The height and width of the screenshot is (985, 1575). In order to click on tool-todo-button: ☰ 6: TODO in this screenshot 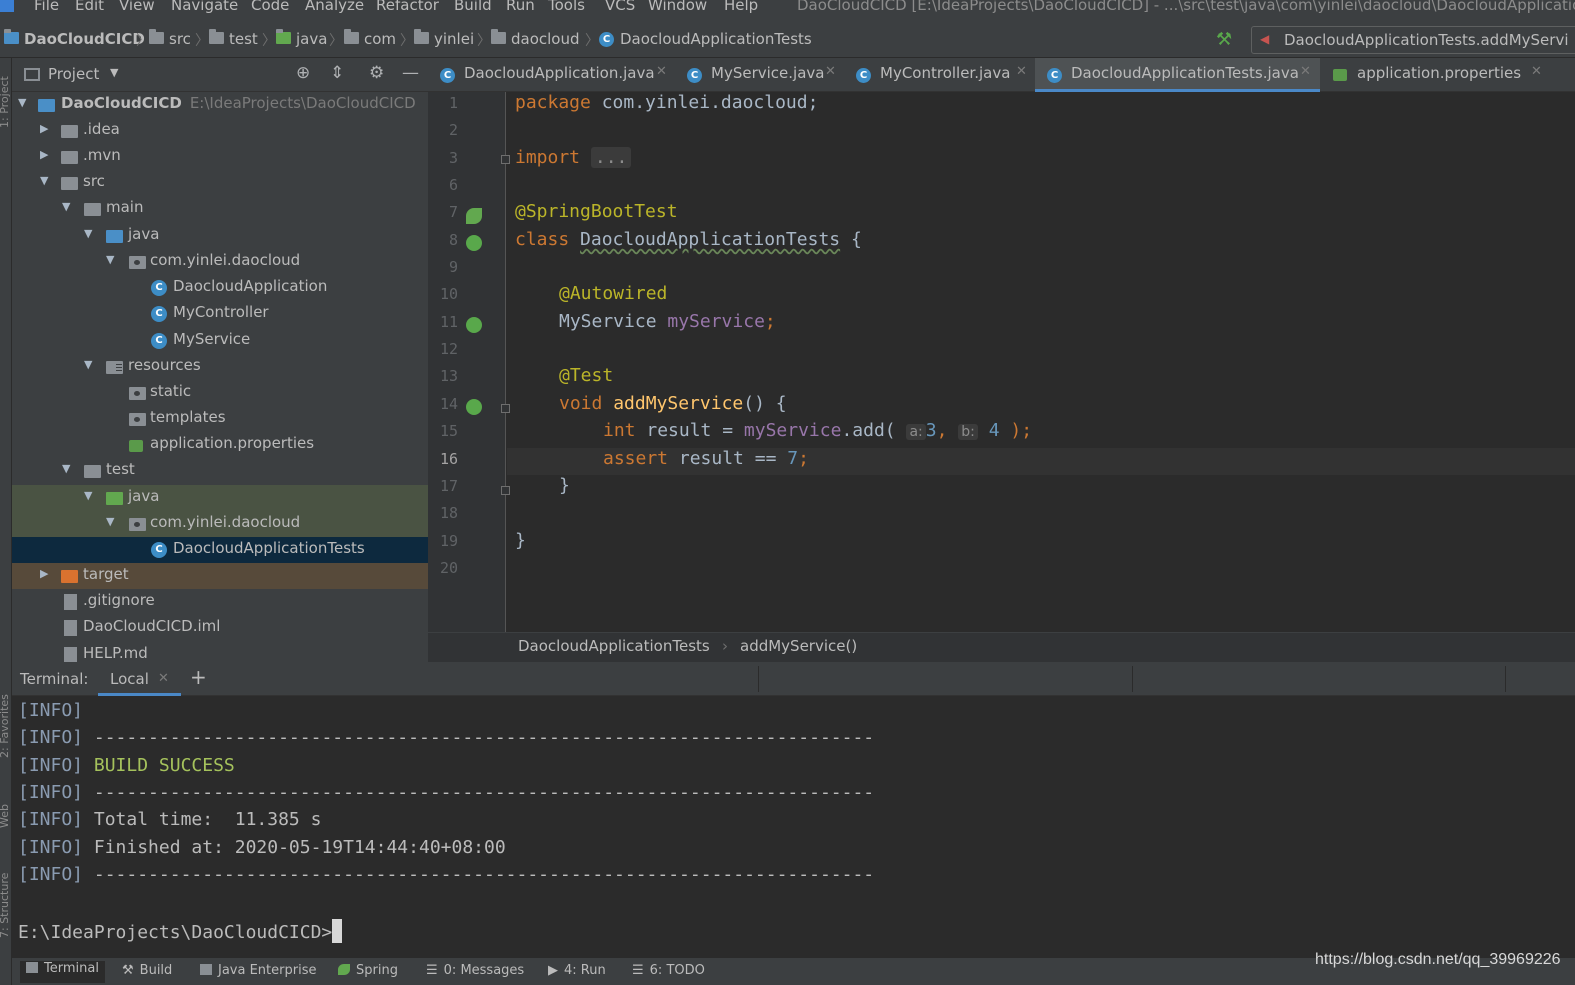, I will do `click(668, 970)`.